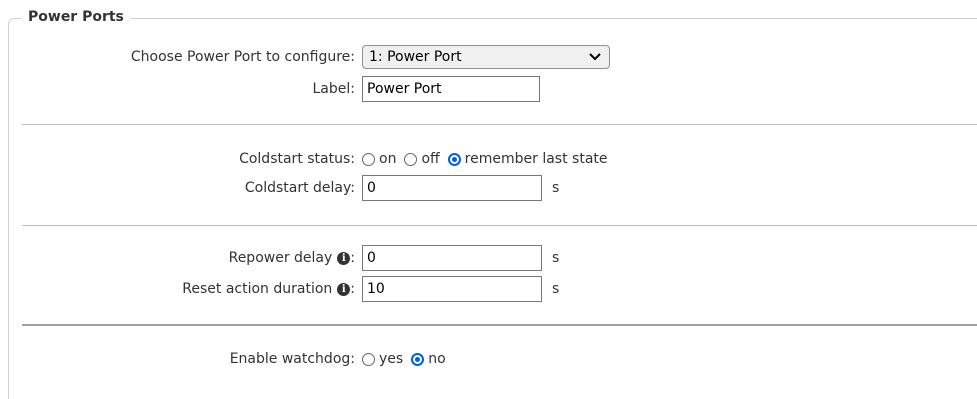  I want to click on watchdog-label: Enable watchdog:, so click(292, 359).